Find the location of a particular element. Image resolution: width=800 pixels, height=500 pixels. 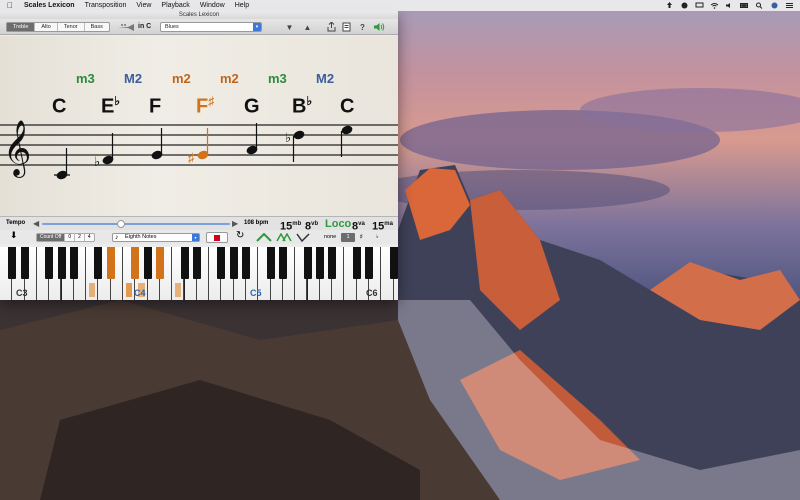

stop-button is located at coordinates (217, 237).